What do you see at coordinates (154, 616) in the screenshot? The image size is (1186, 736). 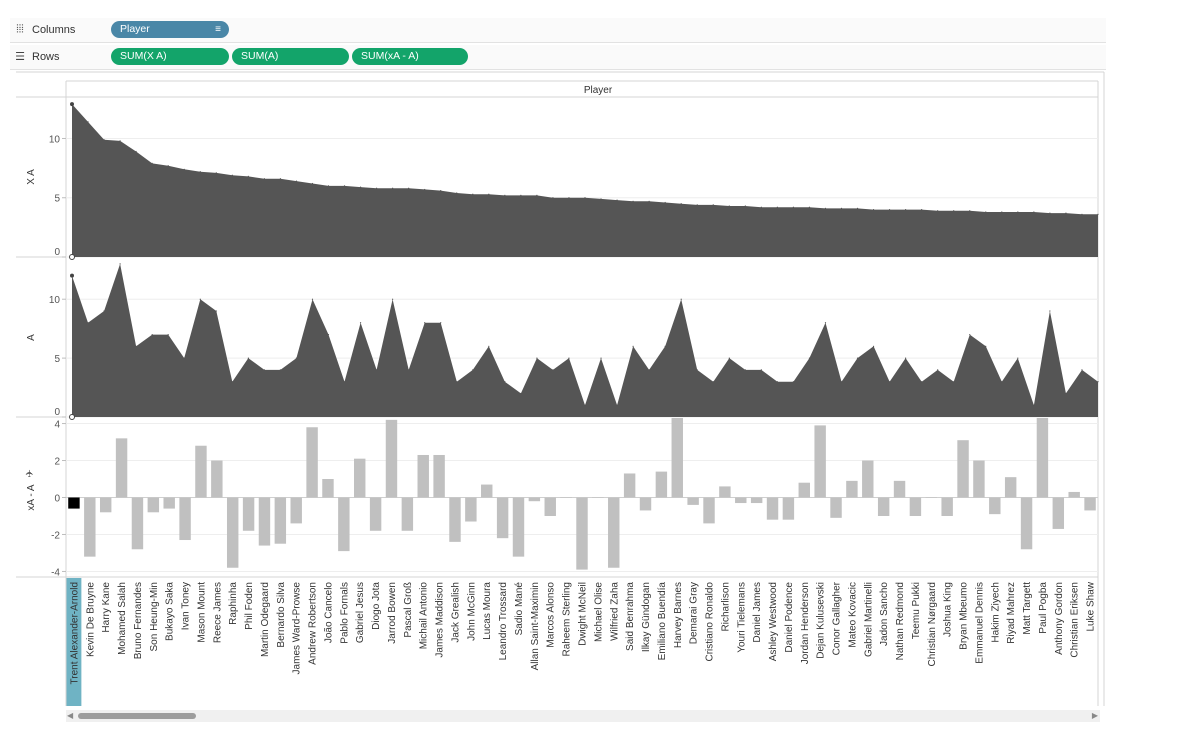 I see `category-label-5: Son Heung-Min` at bounding box center [154, 616].